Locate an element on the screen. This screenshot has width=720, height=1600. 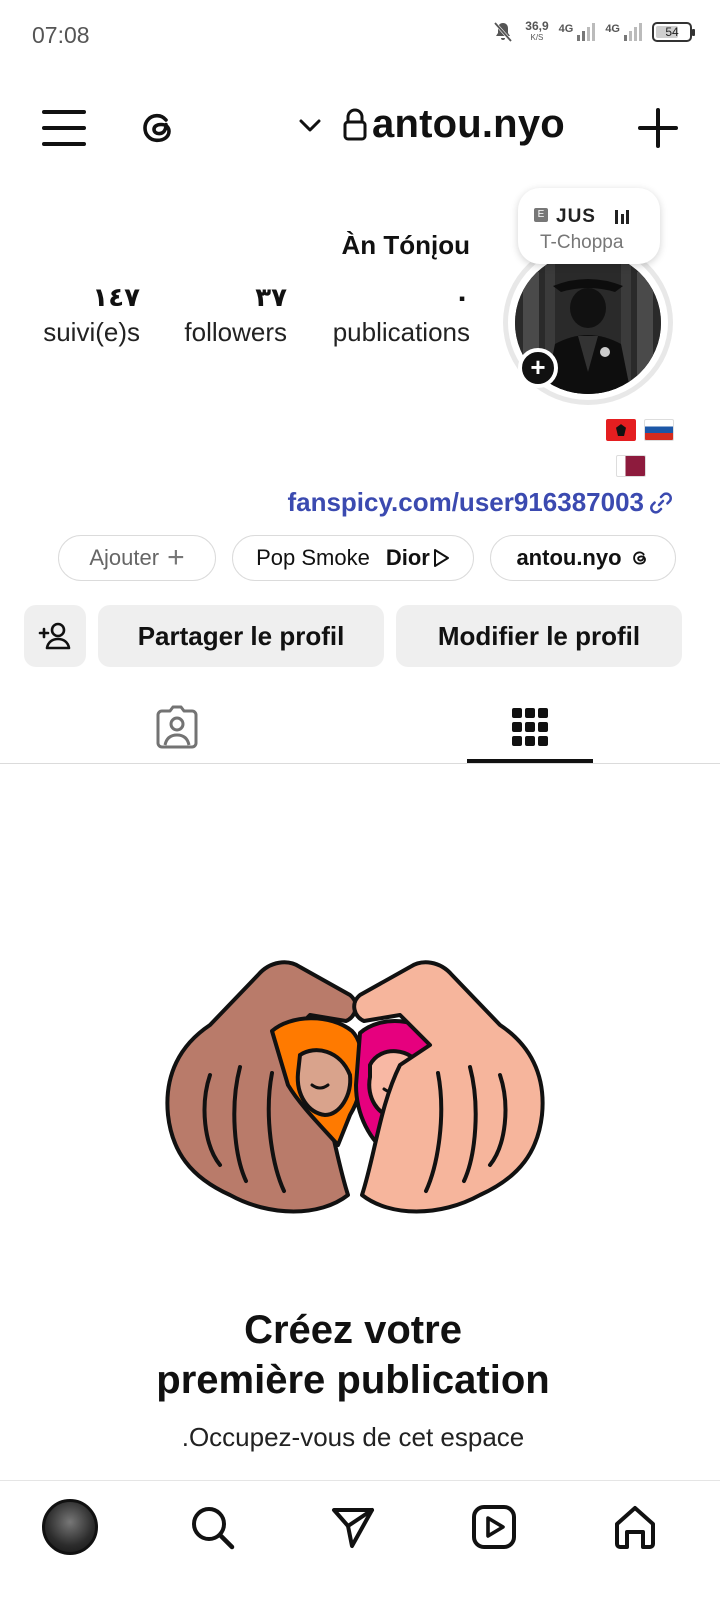
bio-link: fanspicy.com/user916387003 is located at coordinates (480, 502).